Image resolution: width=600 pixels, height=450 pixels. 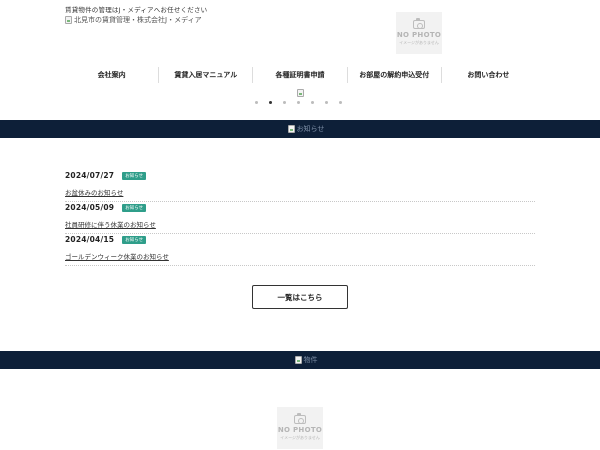 What do you see at coordinates (310, 360) in the screenshot?
I see `property-banner-alt: 物件` at bounding box center [310, 360].